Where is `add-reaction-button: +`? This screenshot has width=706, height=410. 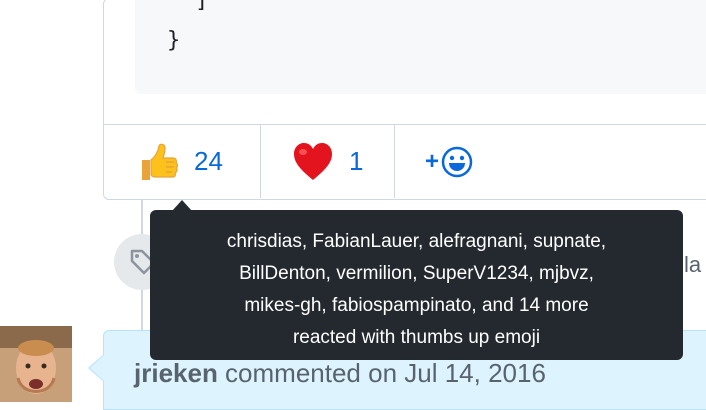
add-reaction-button: + is located at coordinates (450, 161).